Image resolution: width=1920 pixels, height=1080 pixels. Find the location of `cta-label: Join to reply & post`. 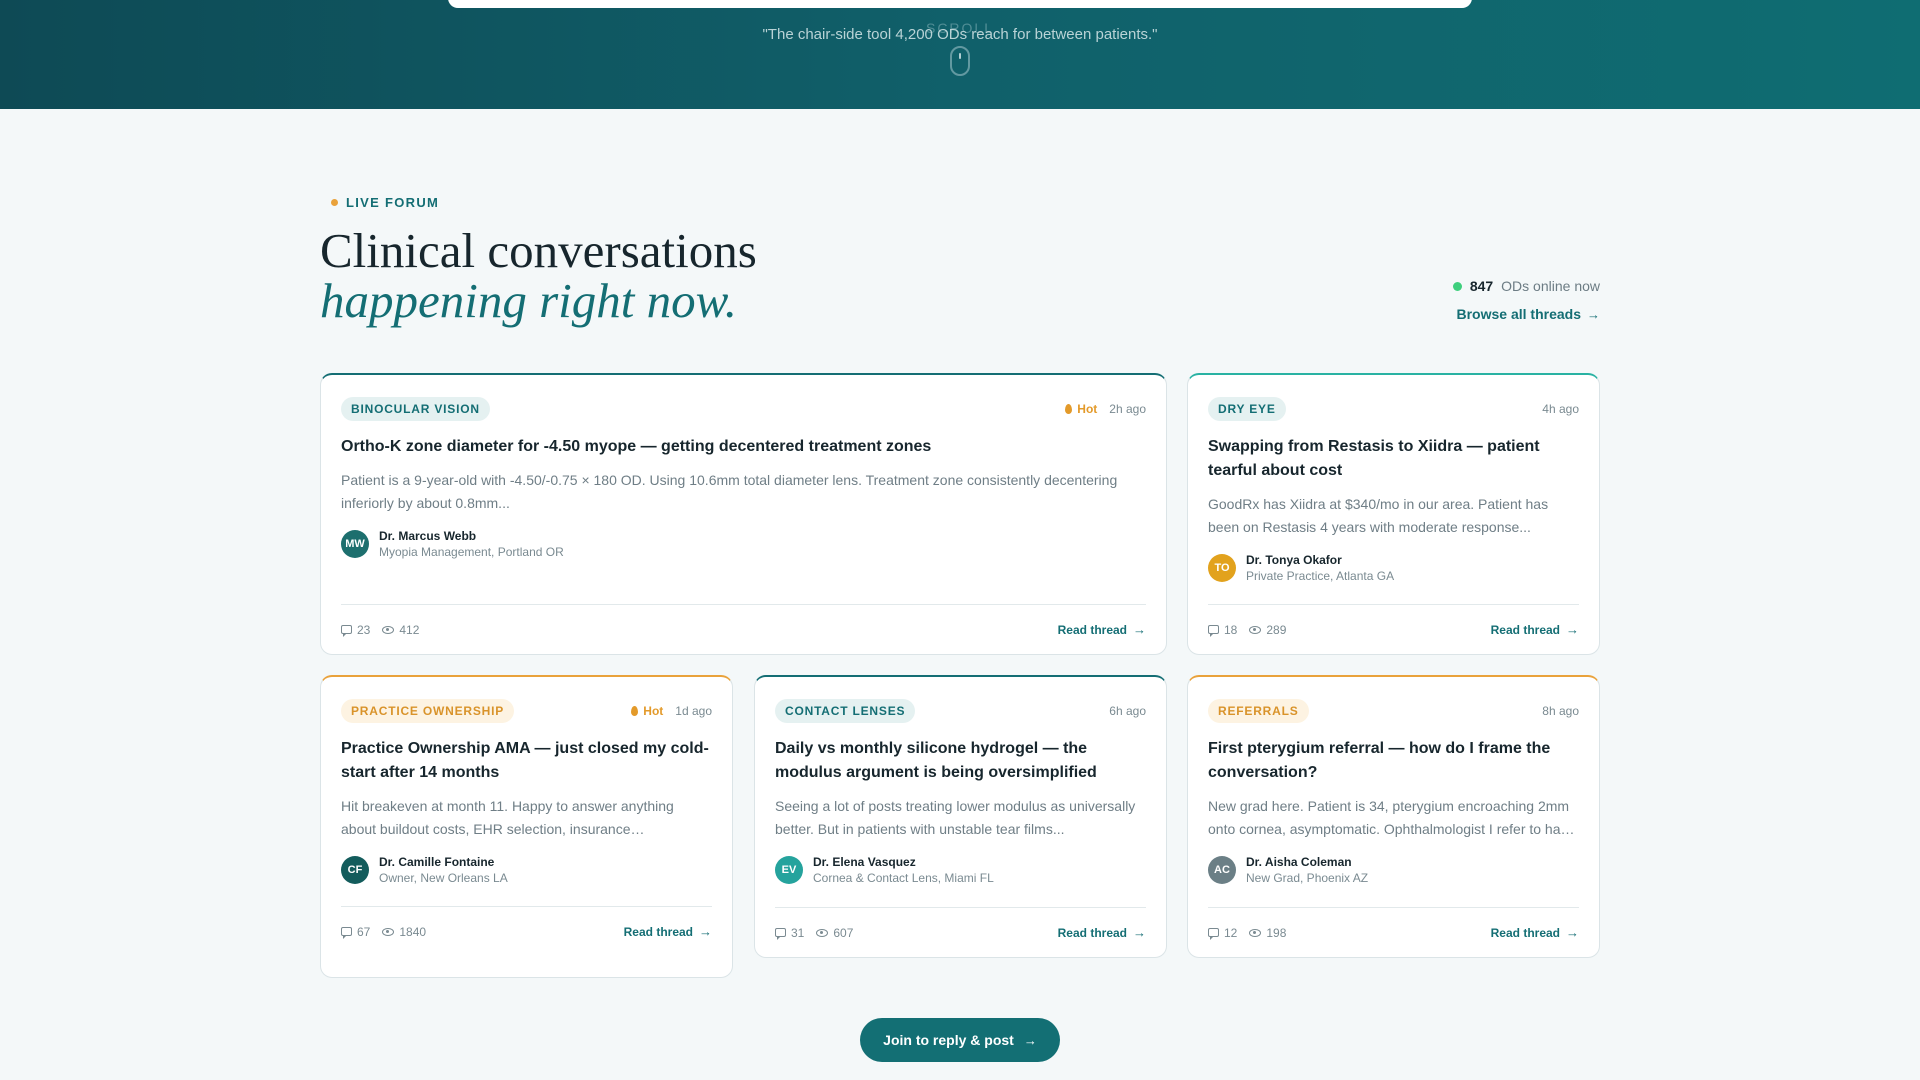

cta-label: Join to reply & post is located at coordinates (948, 1040).